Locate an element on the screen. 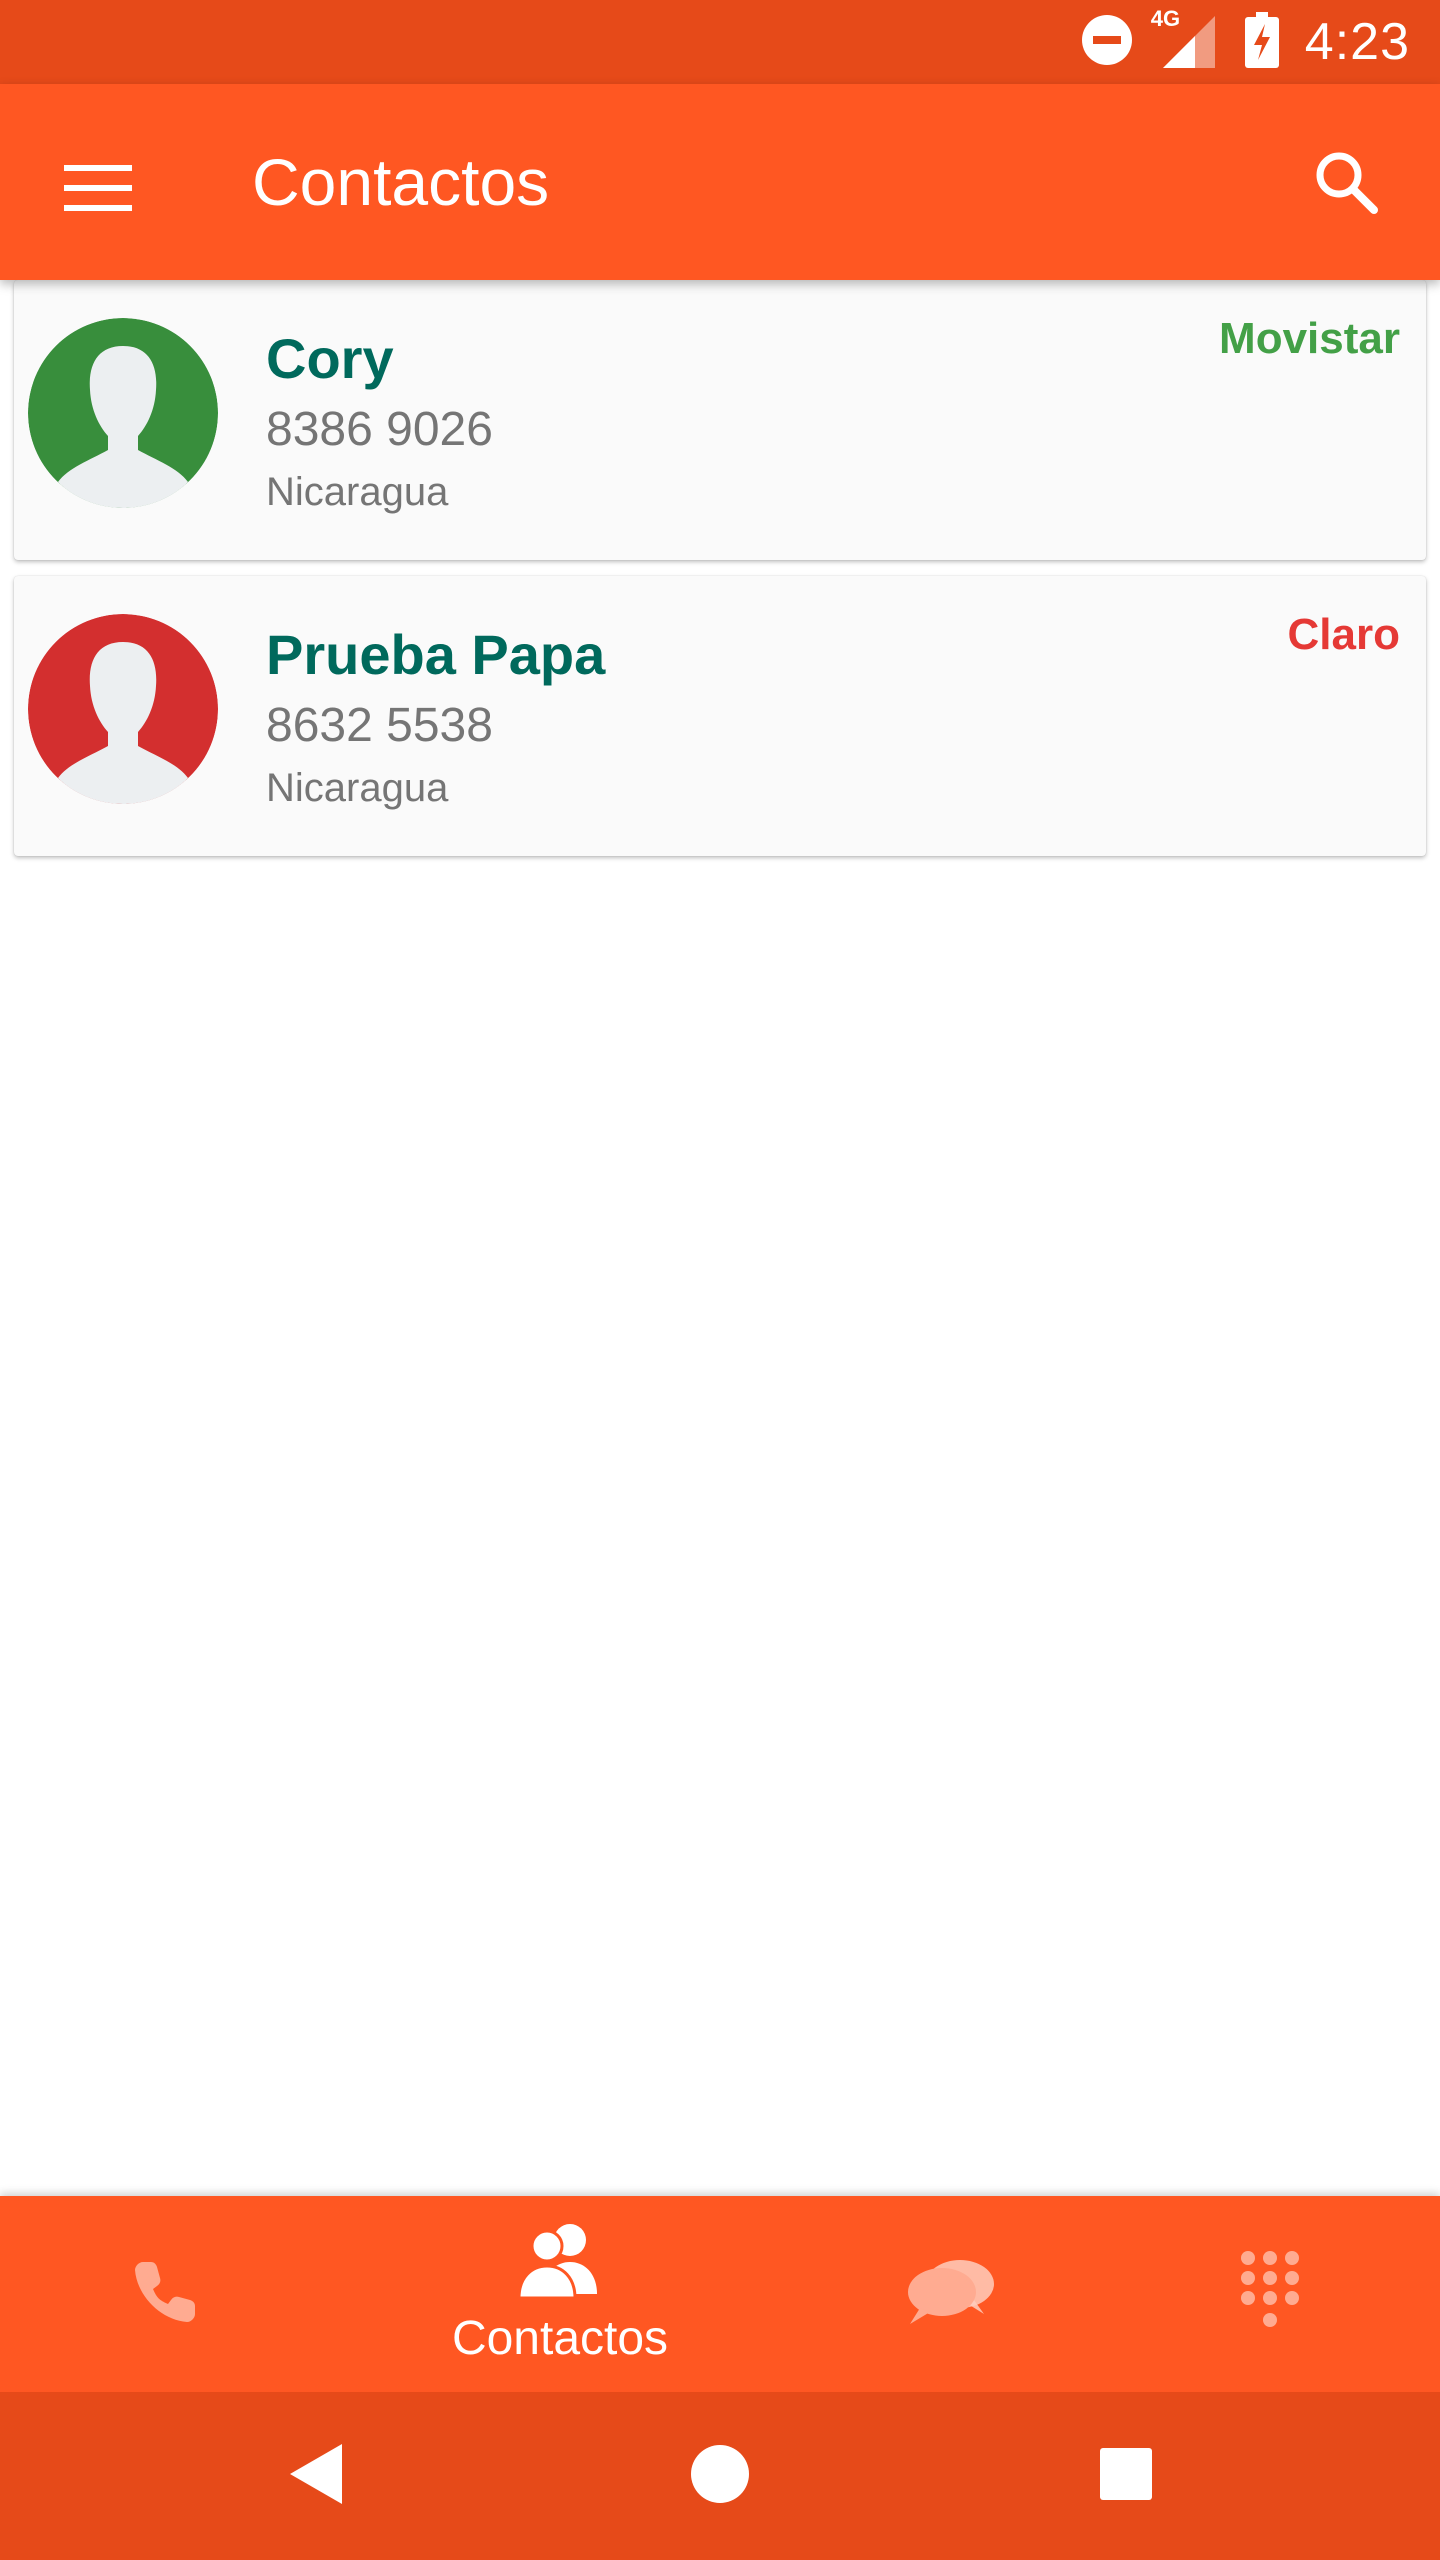  search-button is located at coordinates (1346, 184).